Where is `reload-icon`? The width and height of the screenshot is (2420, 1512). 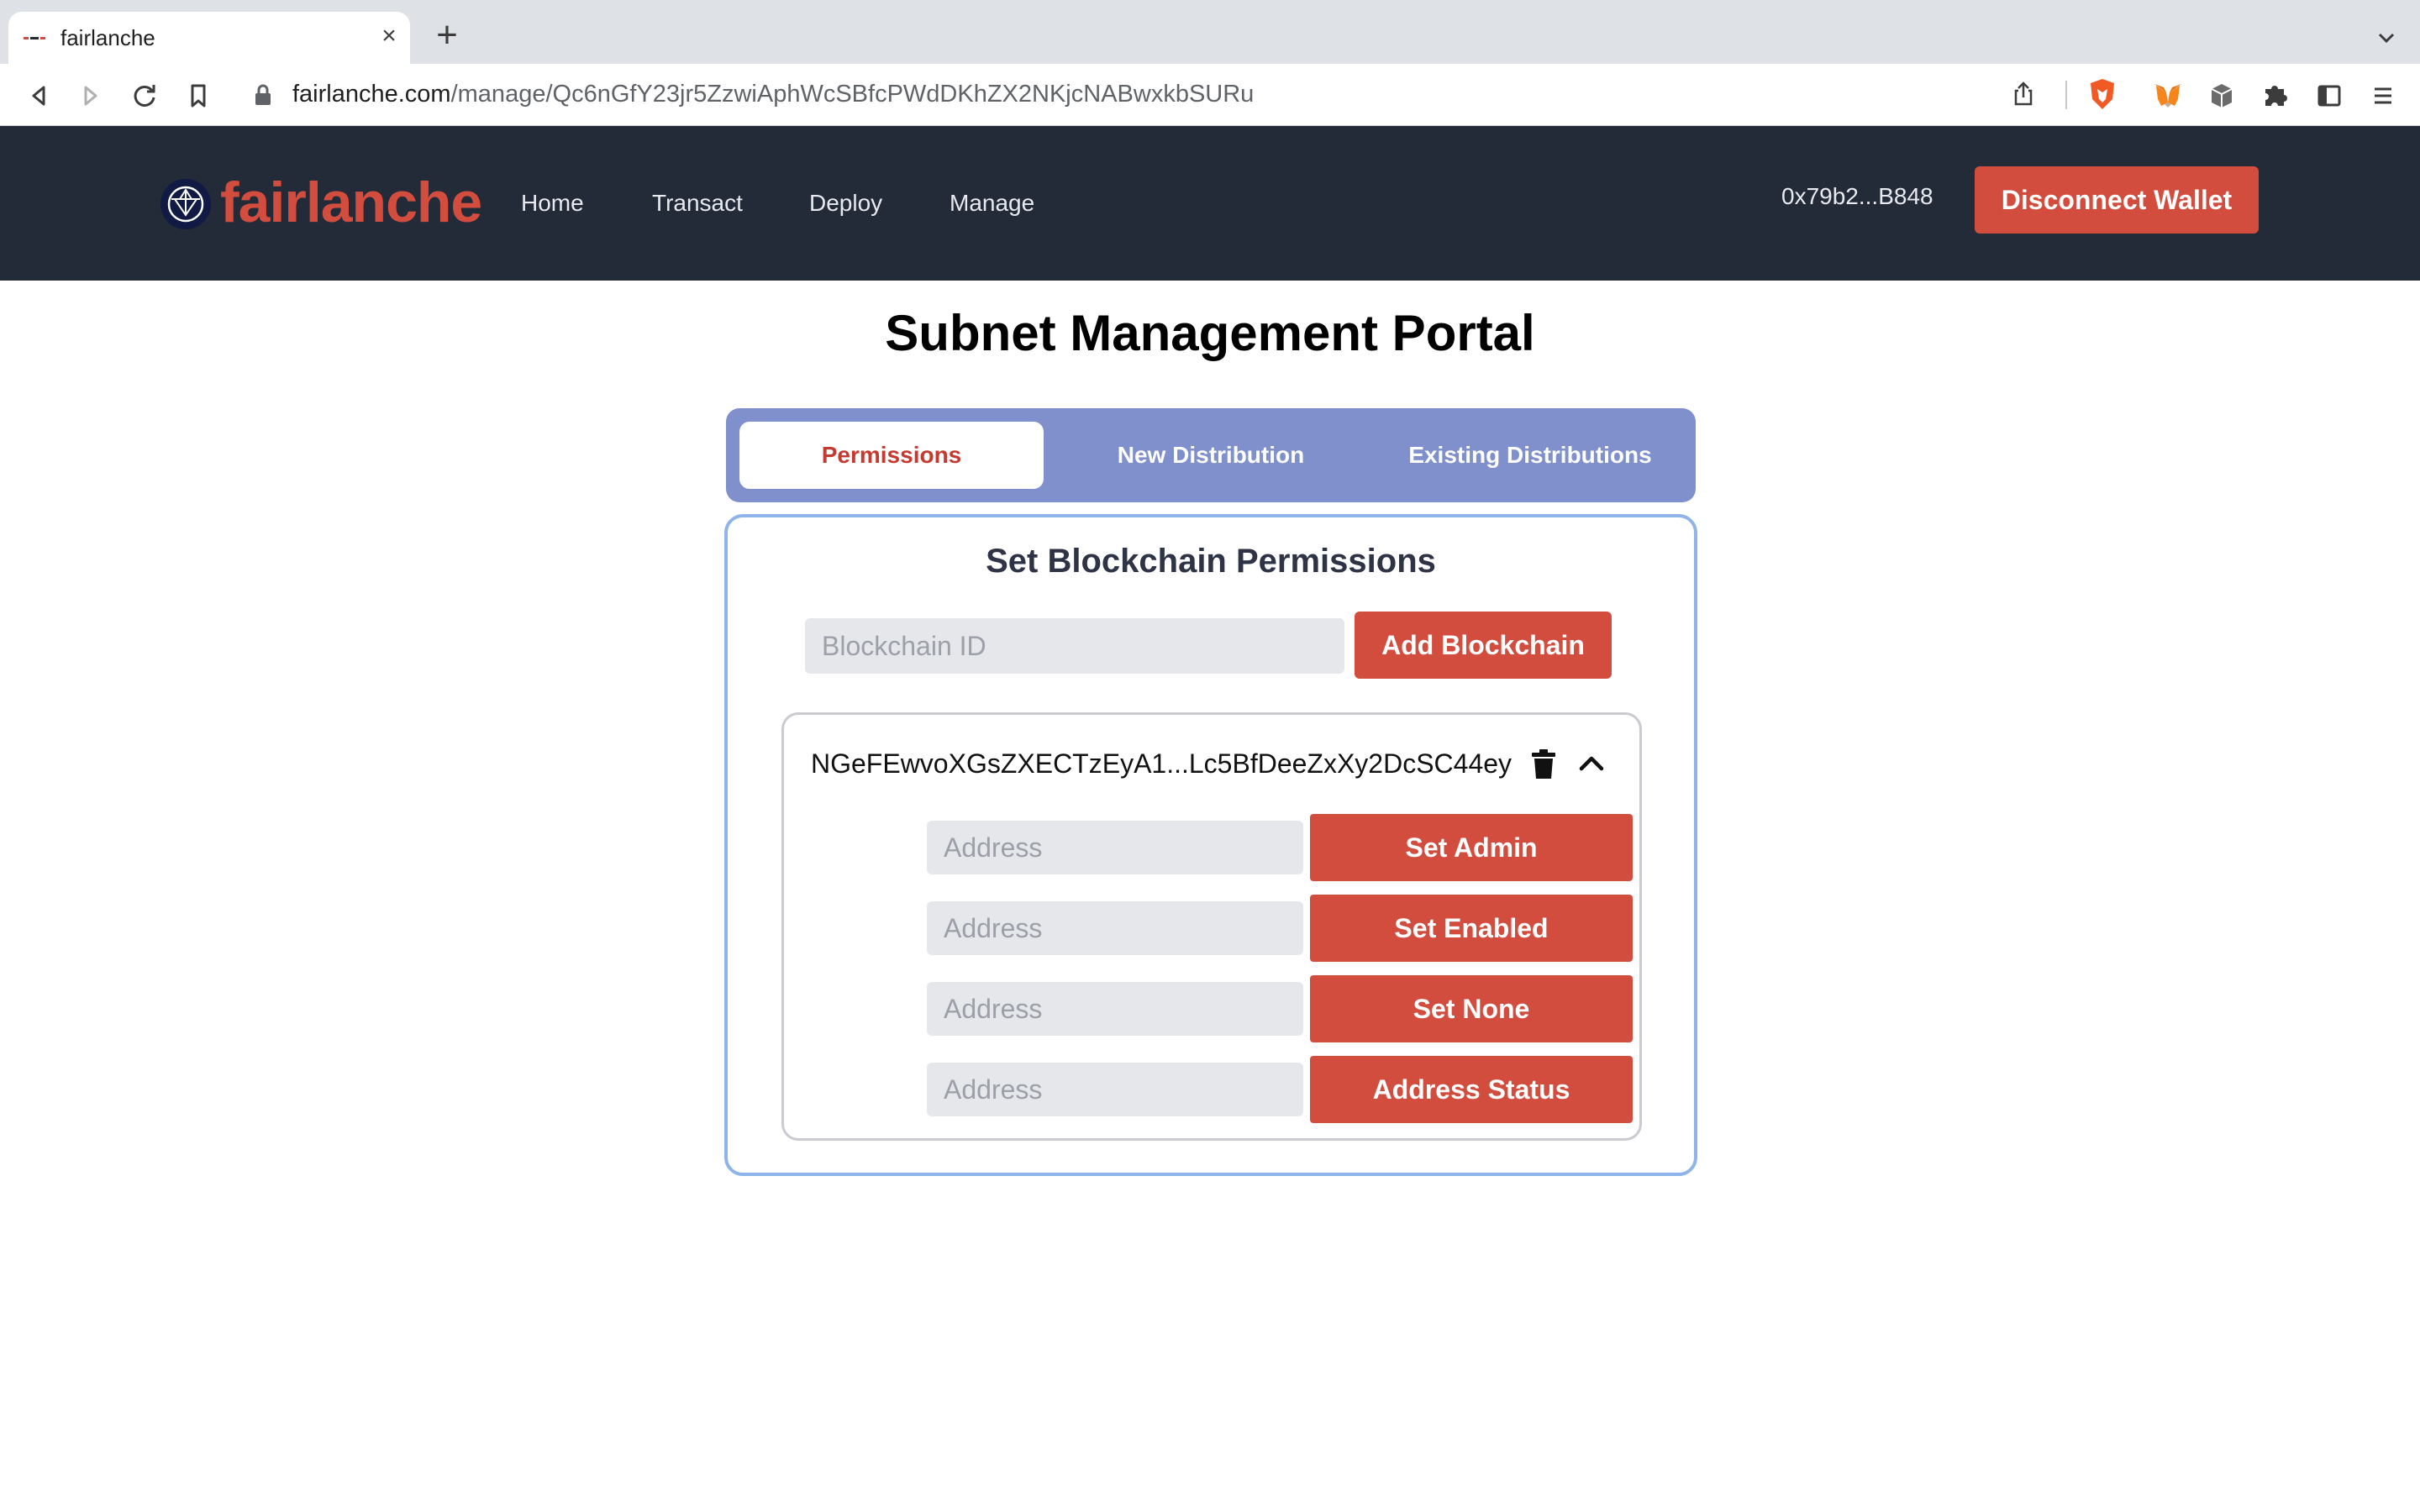
reload-icon is located at coordinates (144, 95).